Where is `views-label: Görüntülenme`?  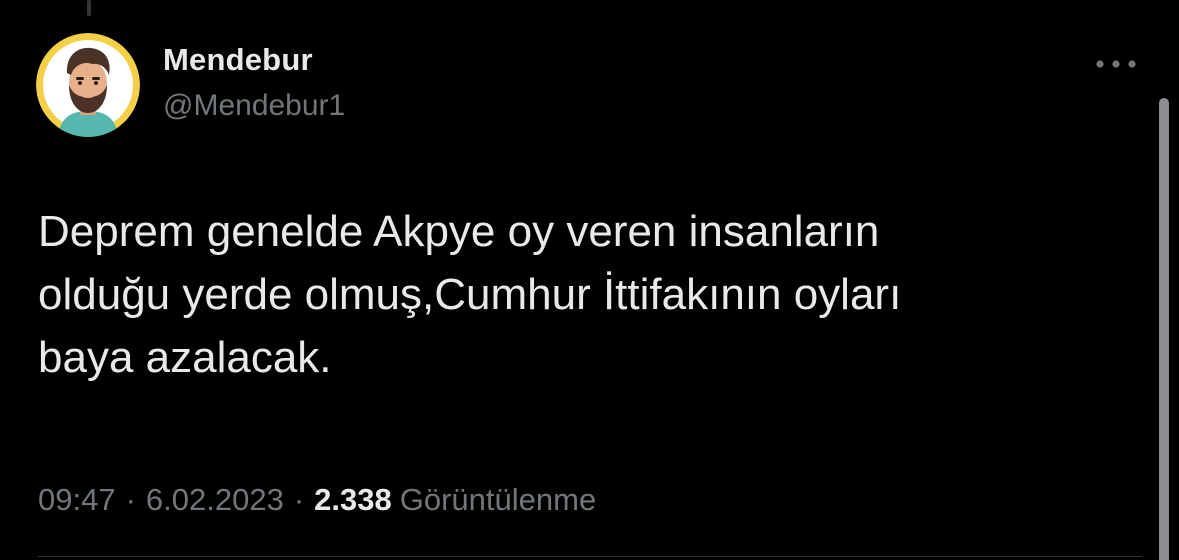 views-label: Görüntülenme is located at coordinates (498, 499).